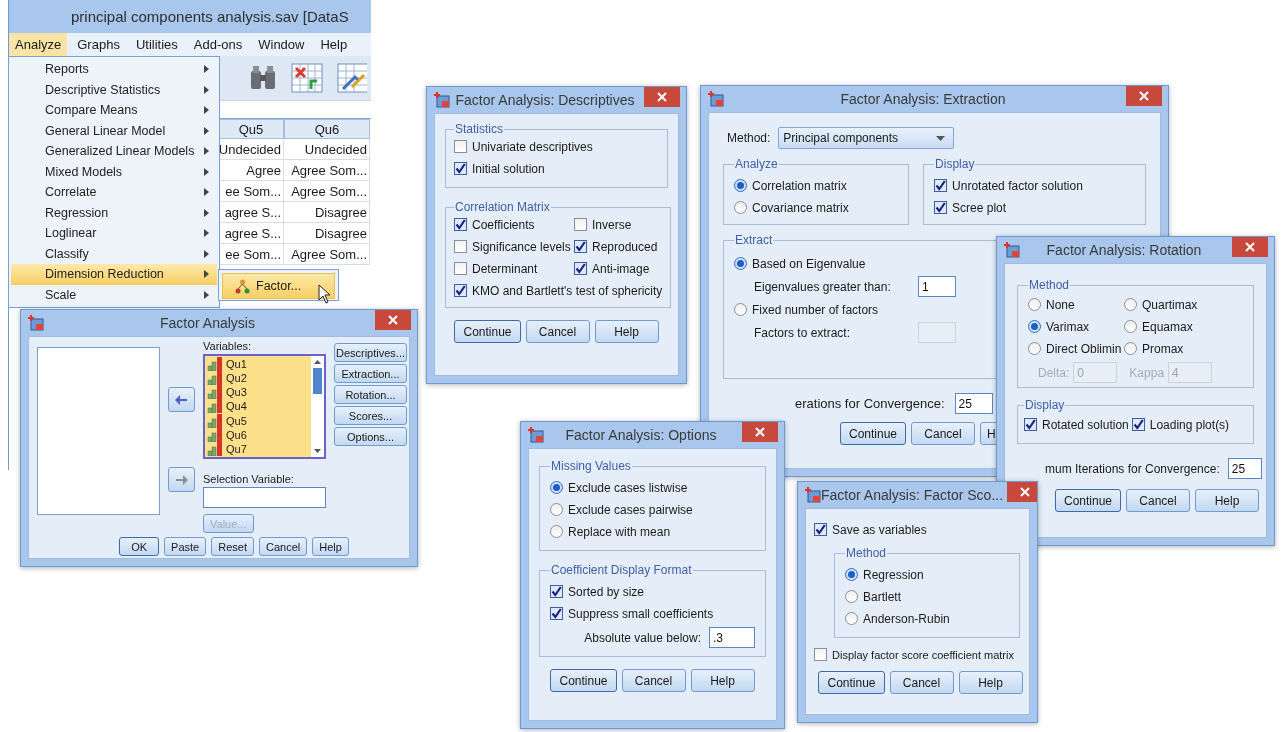 The width and height of the screenshot is (1281, 732). I want to click on checkbox: Scree plot, so click(970, 207).